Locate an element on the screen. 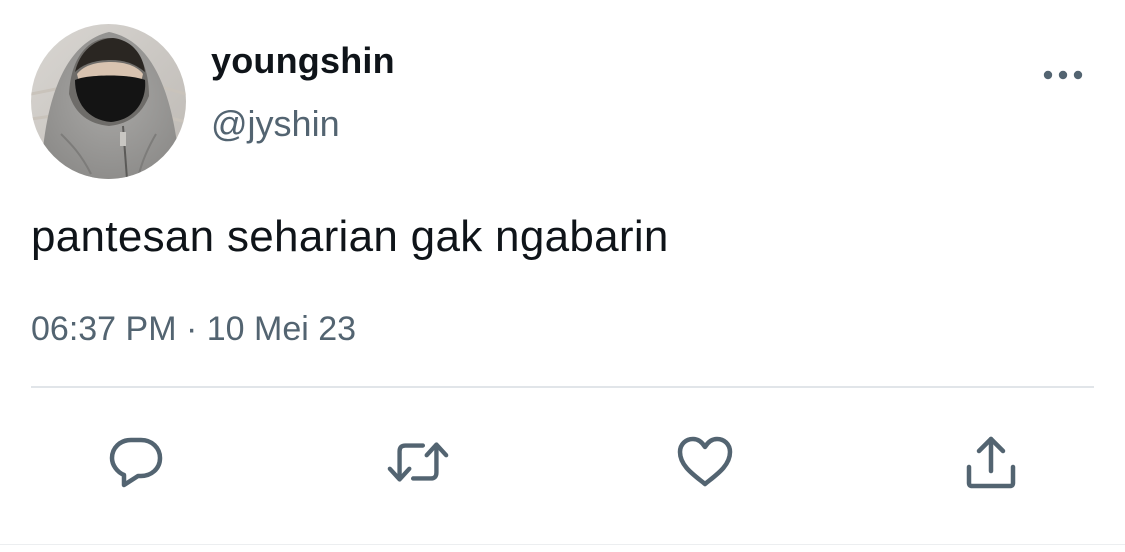 This screenshot has height=552, width=1125. share-button is located at coordinates (991, 462).